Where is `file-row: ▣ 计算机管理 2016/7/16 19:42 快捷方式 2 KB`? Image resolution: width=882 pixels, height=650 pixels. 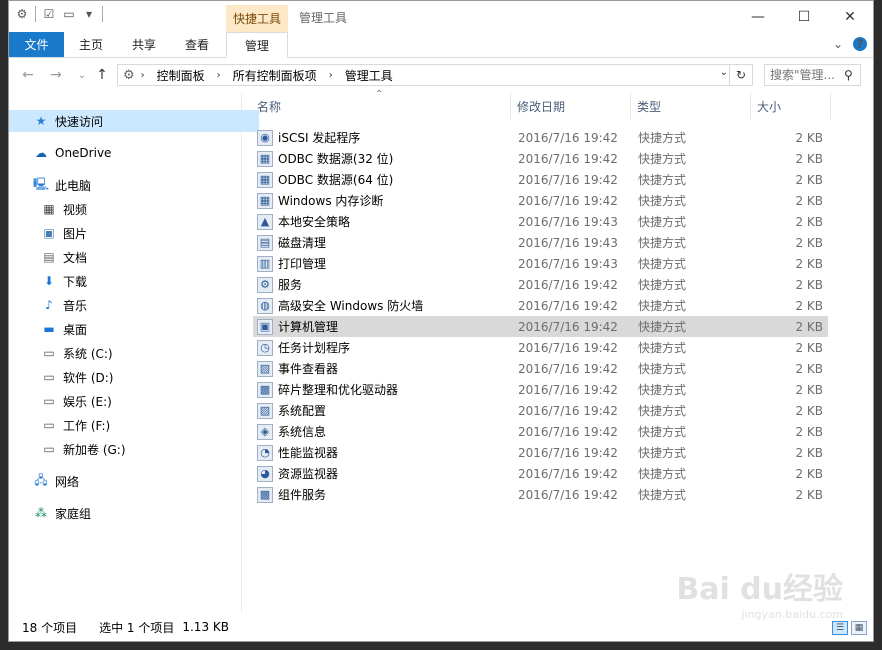 file-row: ▣ 计算机管理 2016/7/16 19:42 快捷方式 2 KB is located at coordinates (540, 326).